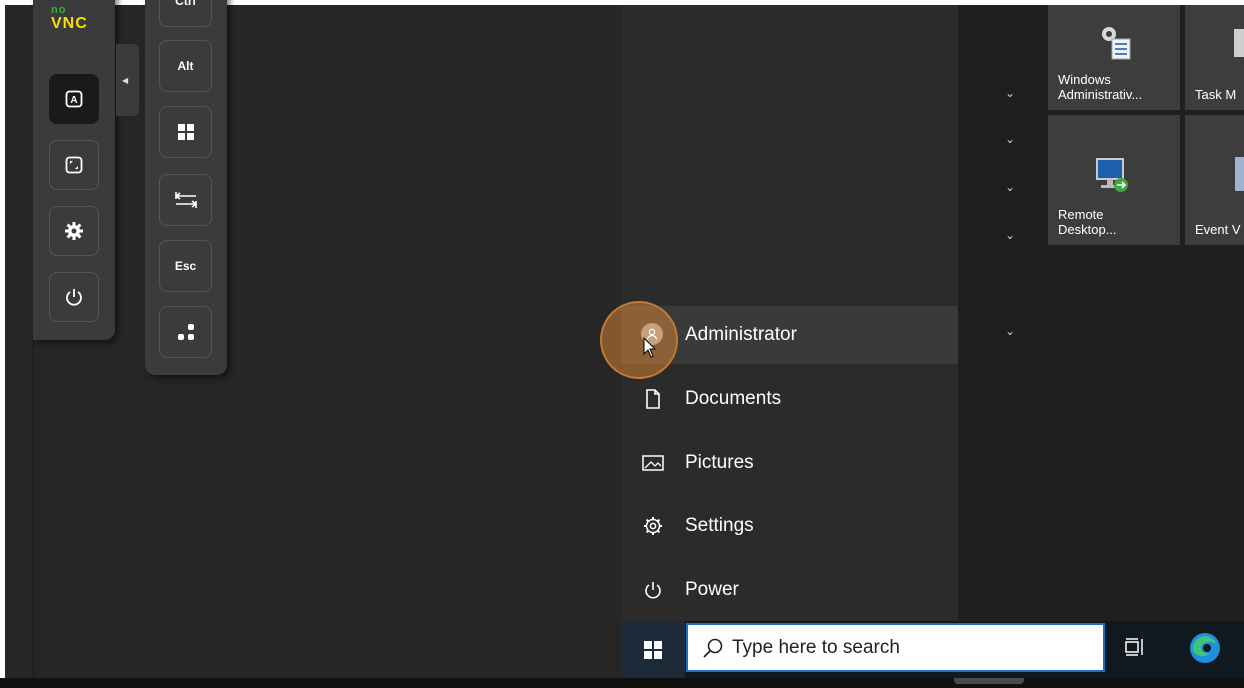 The height and width of the screenshot is (688, 1244). I want to click on tile-task-manager: Task M, so click(1214, 57).